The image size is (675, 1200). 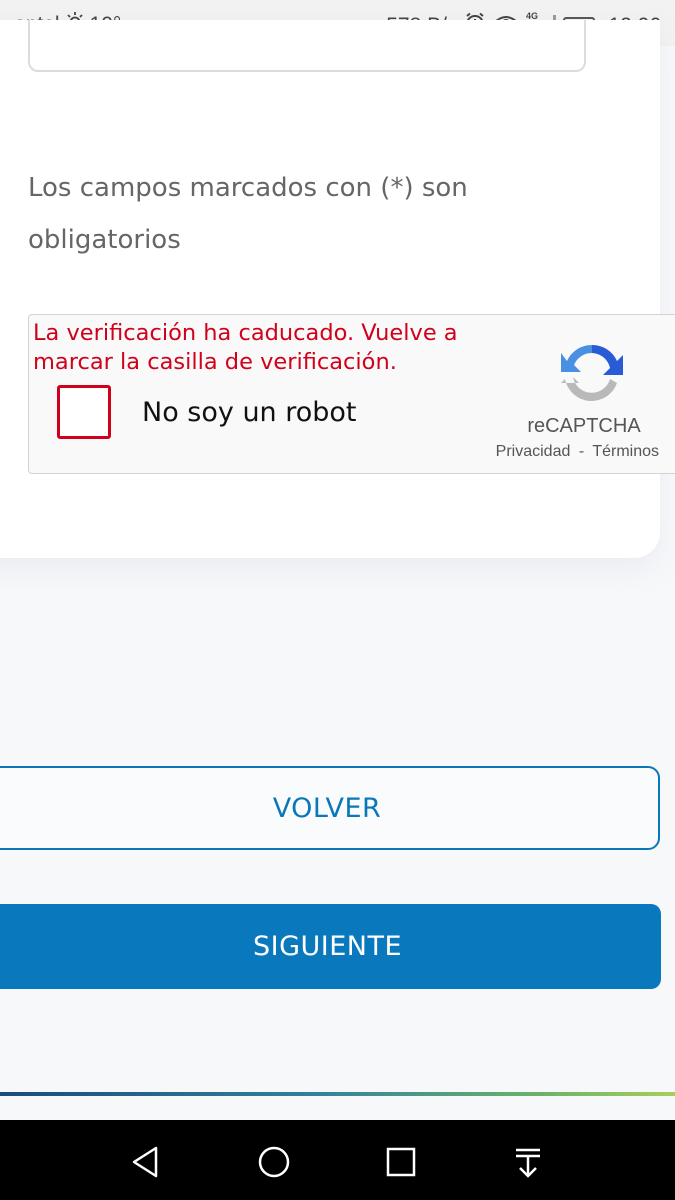 What do you see at coordinates (330, 946) in the screenshot?
I see `next-button: SIGUIENTE` at bounding box center [330, 946].